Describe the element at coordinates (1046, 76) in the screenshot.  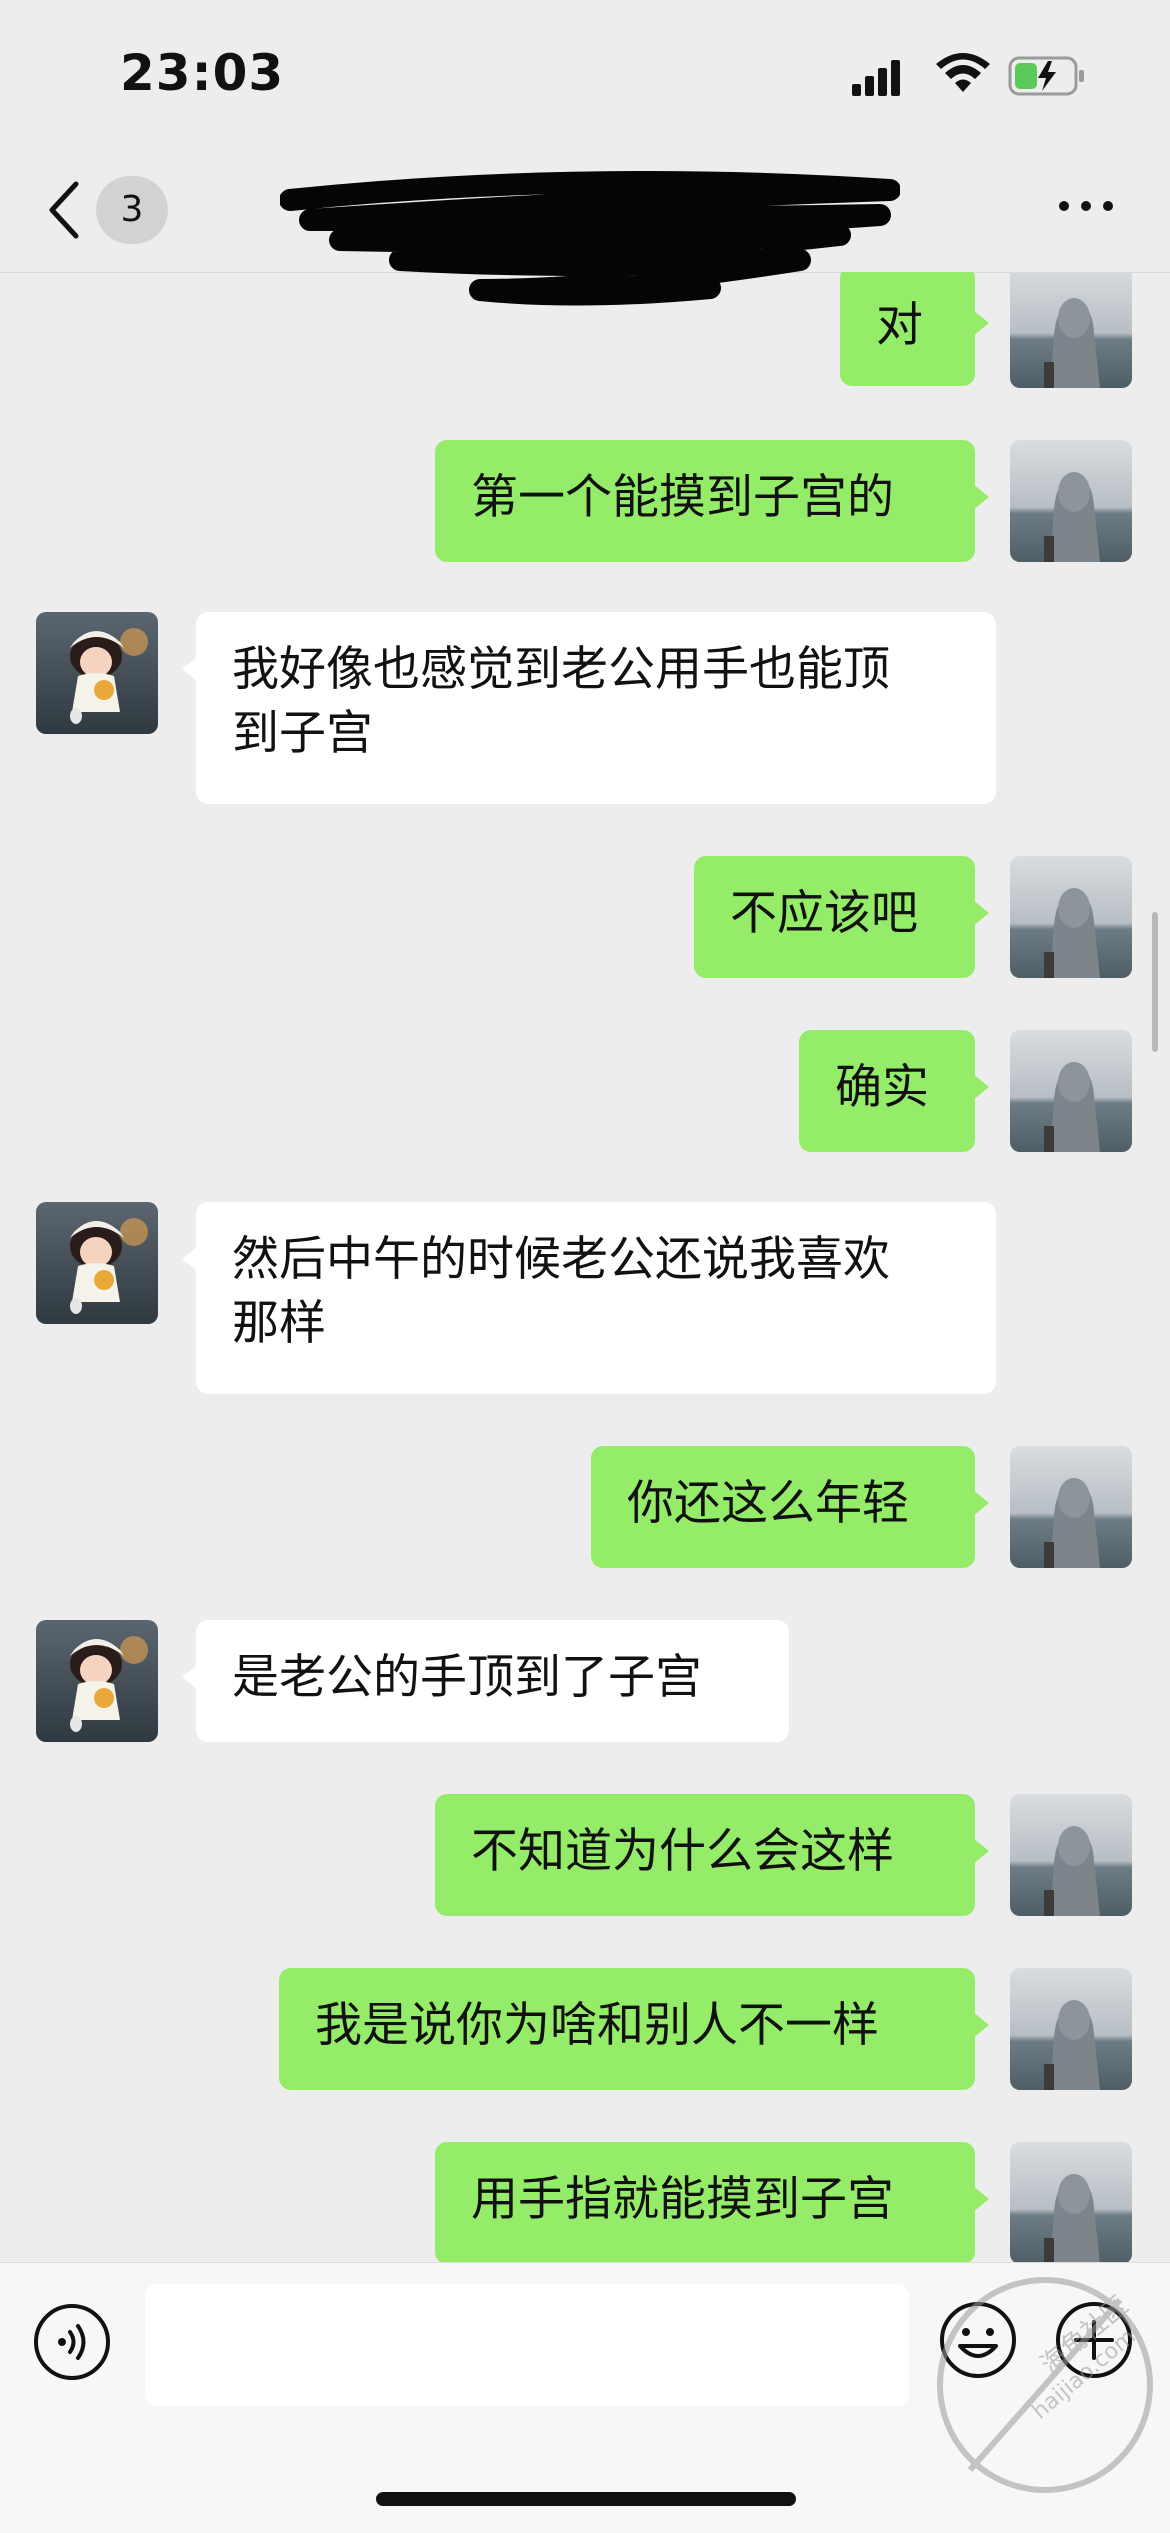
I see `battery-charging-icon` at that location.